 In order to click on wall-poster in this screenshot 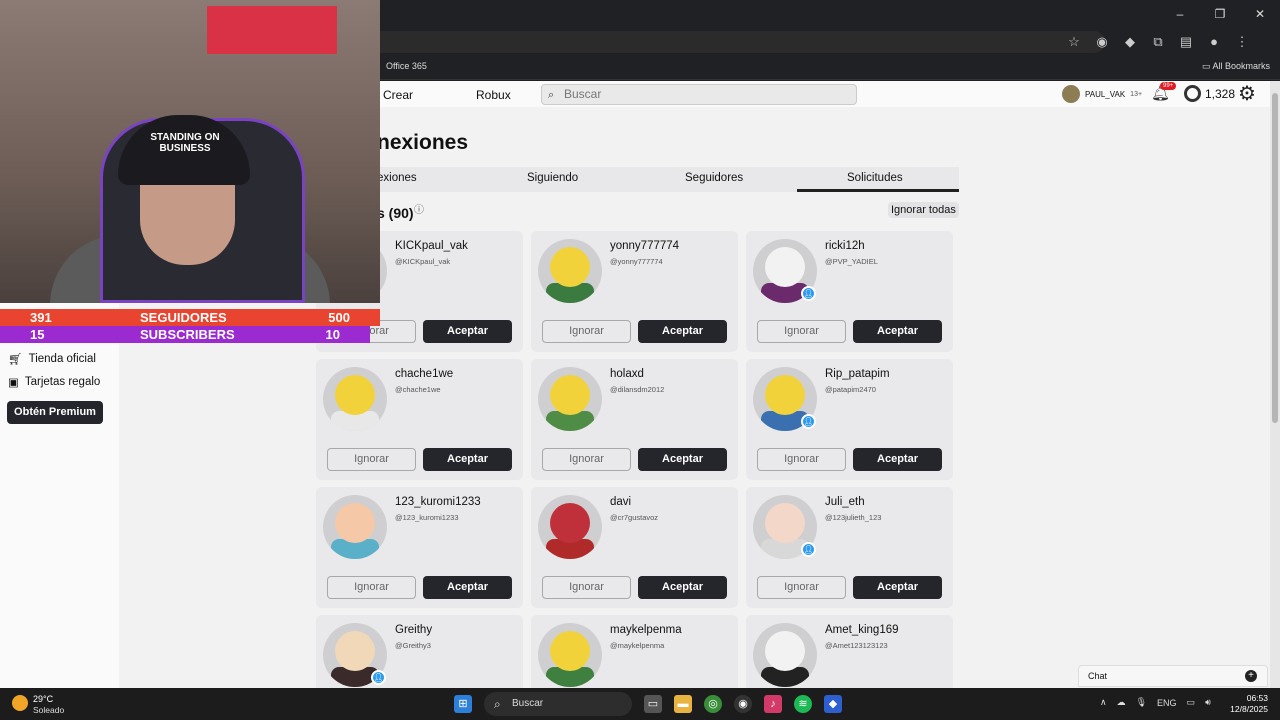, I will do `click(272, 30)`.